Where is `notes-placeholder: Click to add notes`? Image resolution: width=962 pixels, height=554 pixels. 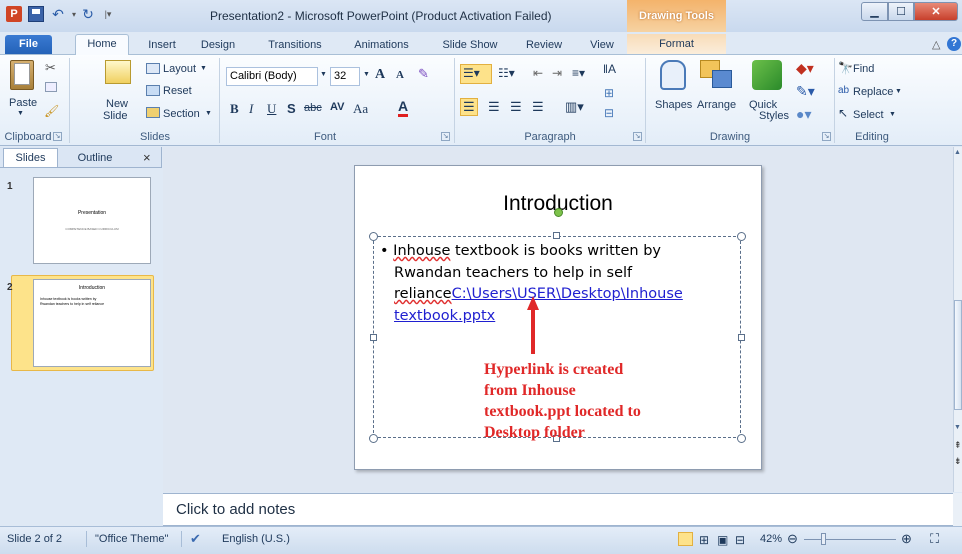 notes-placeholder: Click to add notes is located at coordinates (235, 509).